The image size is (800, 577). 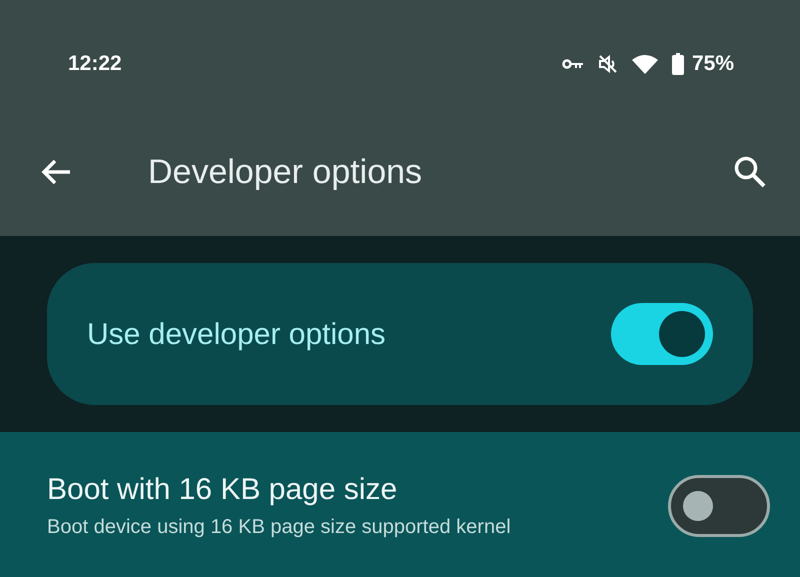 What do you see at coordinates (286, 172) in the screenshot?
I see `screen-title: Developer options` at bounding box center [286, 172].